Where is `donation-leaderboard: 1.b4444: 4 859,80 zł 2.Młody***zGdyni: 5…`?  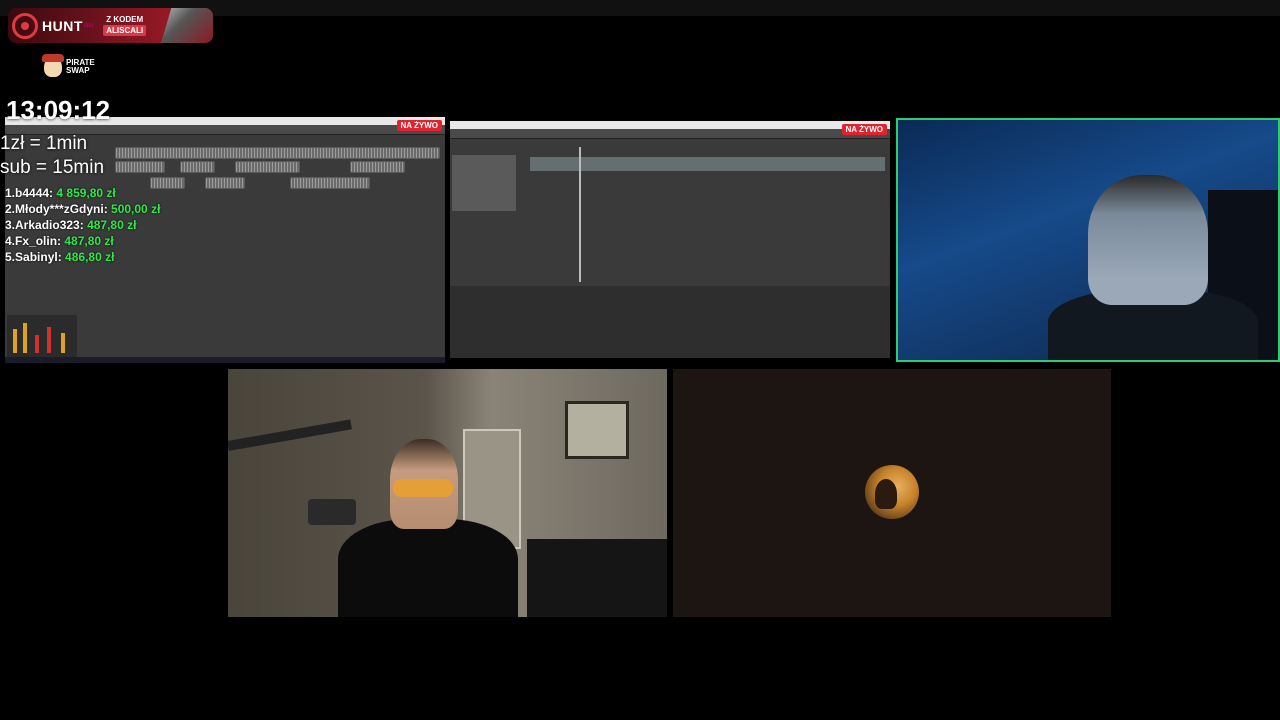 donation-leaderboard: 1.b4444: 4 859,80 zł 2.Młody***zGdyni: 5… is located at coordinates (82, 225).